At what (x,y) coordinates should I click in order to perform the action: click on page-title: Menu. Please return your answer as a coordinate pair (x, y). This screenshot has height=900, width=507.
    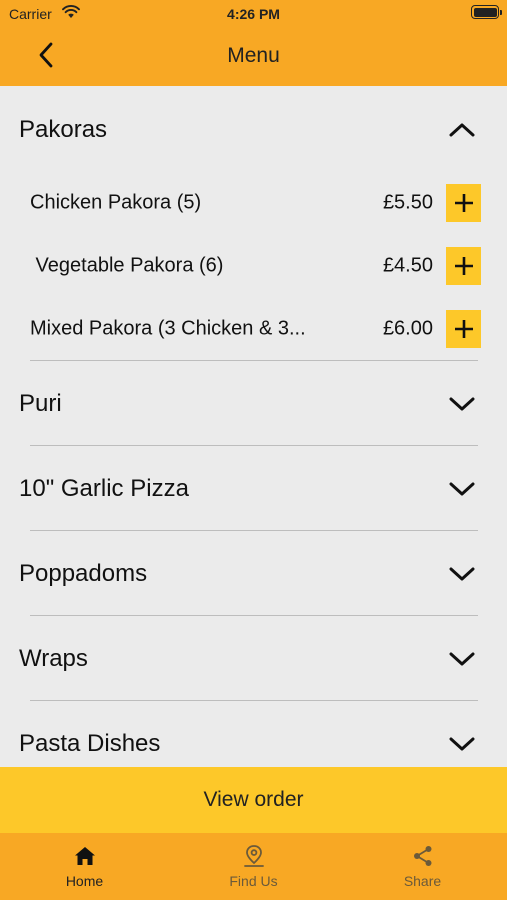
    Looking at the image, I should click on (253, 55).